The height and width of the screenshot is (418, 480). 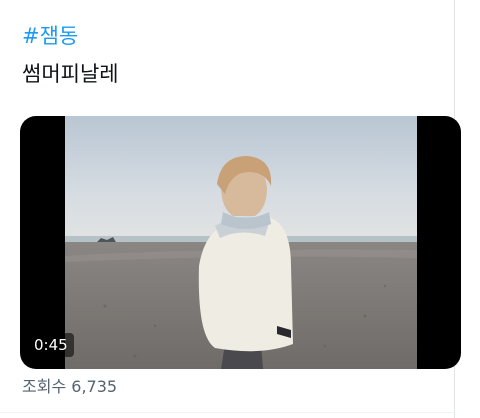 What do you see at coordinates (70, 74) in the screenshot?
I see `tweet-text: 썸머피날레` at bounding box center [70, 74].